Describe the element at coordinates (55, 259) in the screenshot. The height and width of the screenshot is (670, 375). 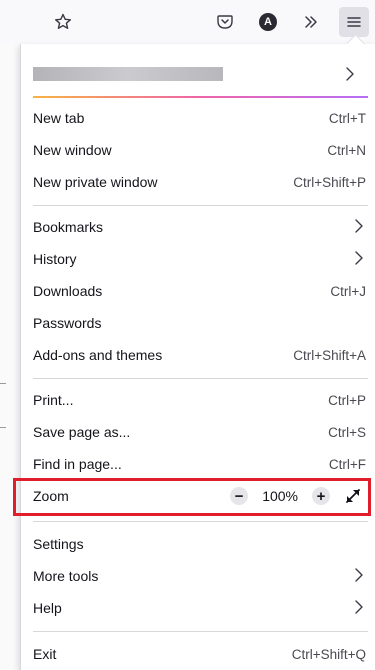
I see `menu-item-label: History` at that location.